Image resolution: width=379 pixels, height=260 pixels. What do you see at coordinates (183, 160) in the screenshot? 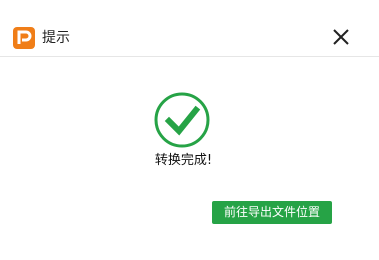
I see `status-message-text: 转换完成!` at bounding box center [183, 160].